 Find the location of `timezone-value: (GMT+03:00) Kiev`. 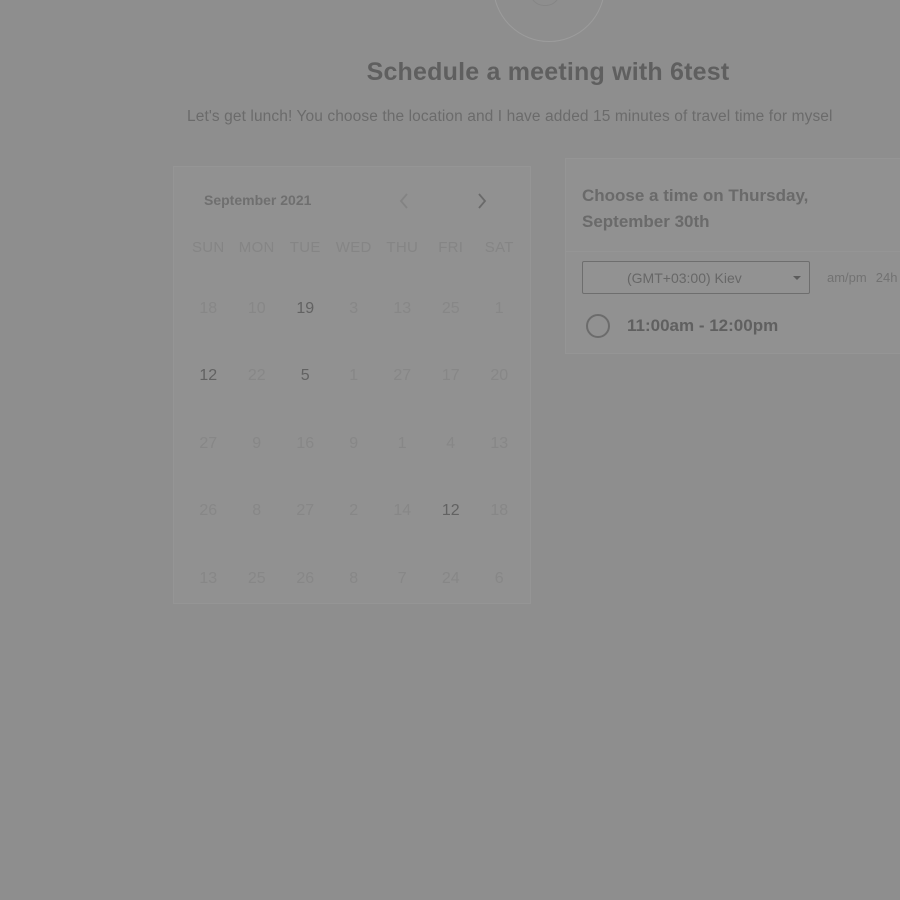

timezone-value: (GMT+03:00) Kiev is located at coordinates (684, 278).